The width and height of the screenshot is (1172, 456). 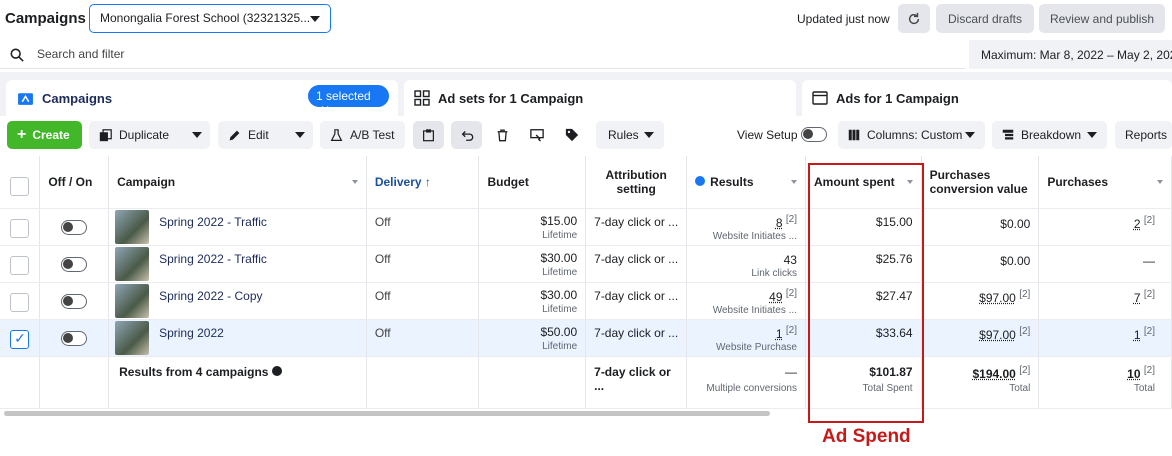 I want to click on selected-badge-label: 1 selected, so click(x=343, y=96).